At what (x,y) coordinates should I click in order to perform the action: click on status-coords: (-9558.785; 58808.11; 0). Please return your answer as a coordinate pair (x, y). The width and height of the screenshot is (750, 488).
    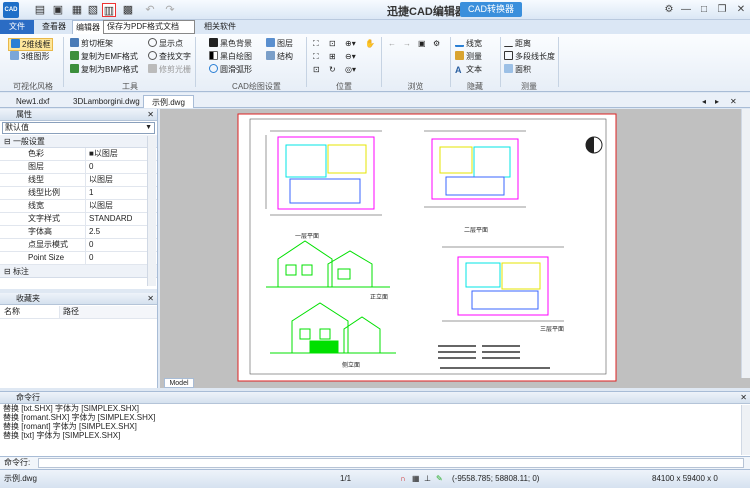
    Looking at the image, I should click on (496, 478).